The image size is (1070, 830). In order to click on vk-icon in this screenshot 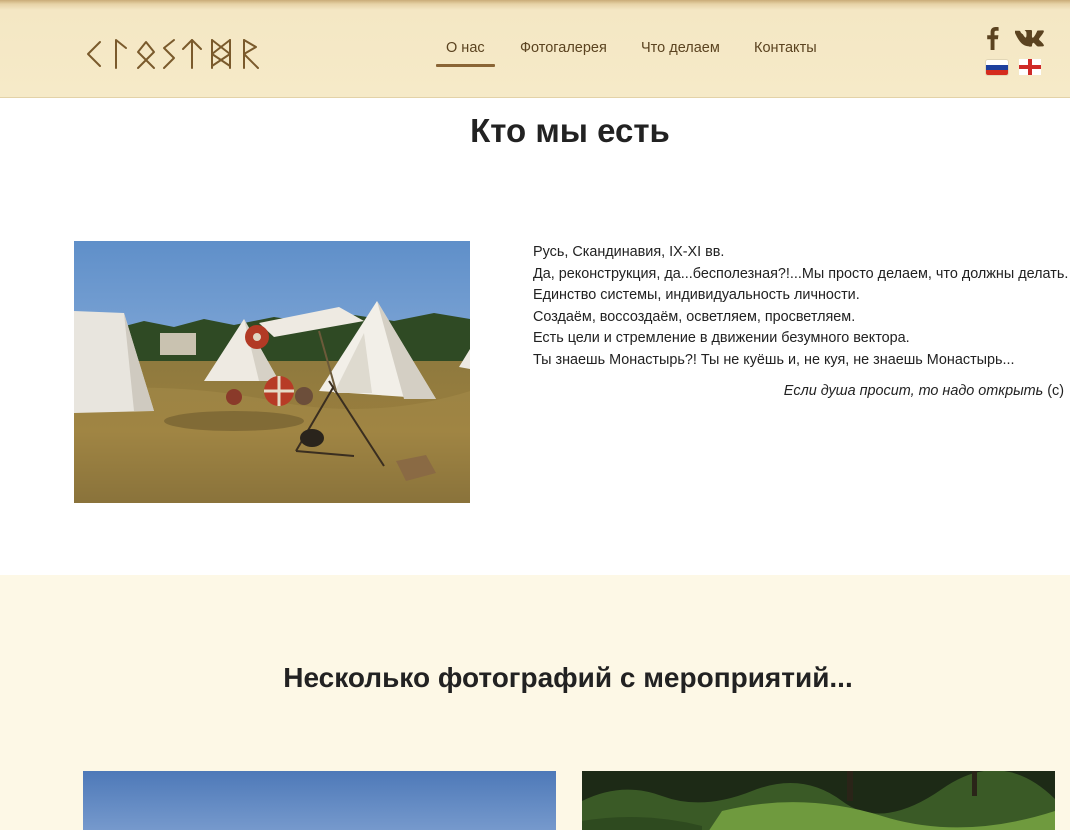, I will do `click(1029, 39)`.